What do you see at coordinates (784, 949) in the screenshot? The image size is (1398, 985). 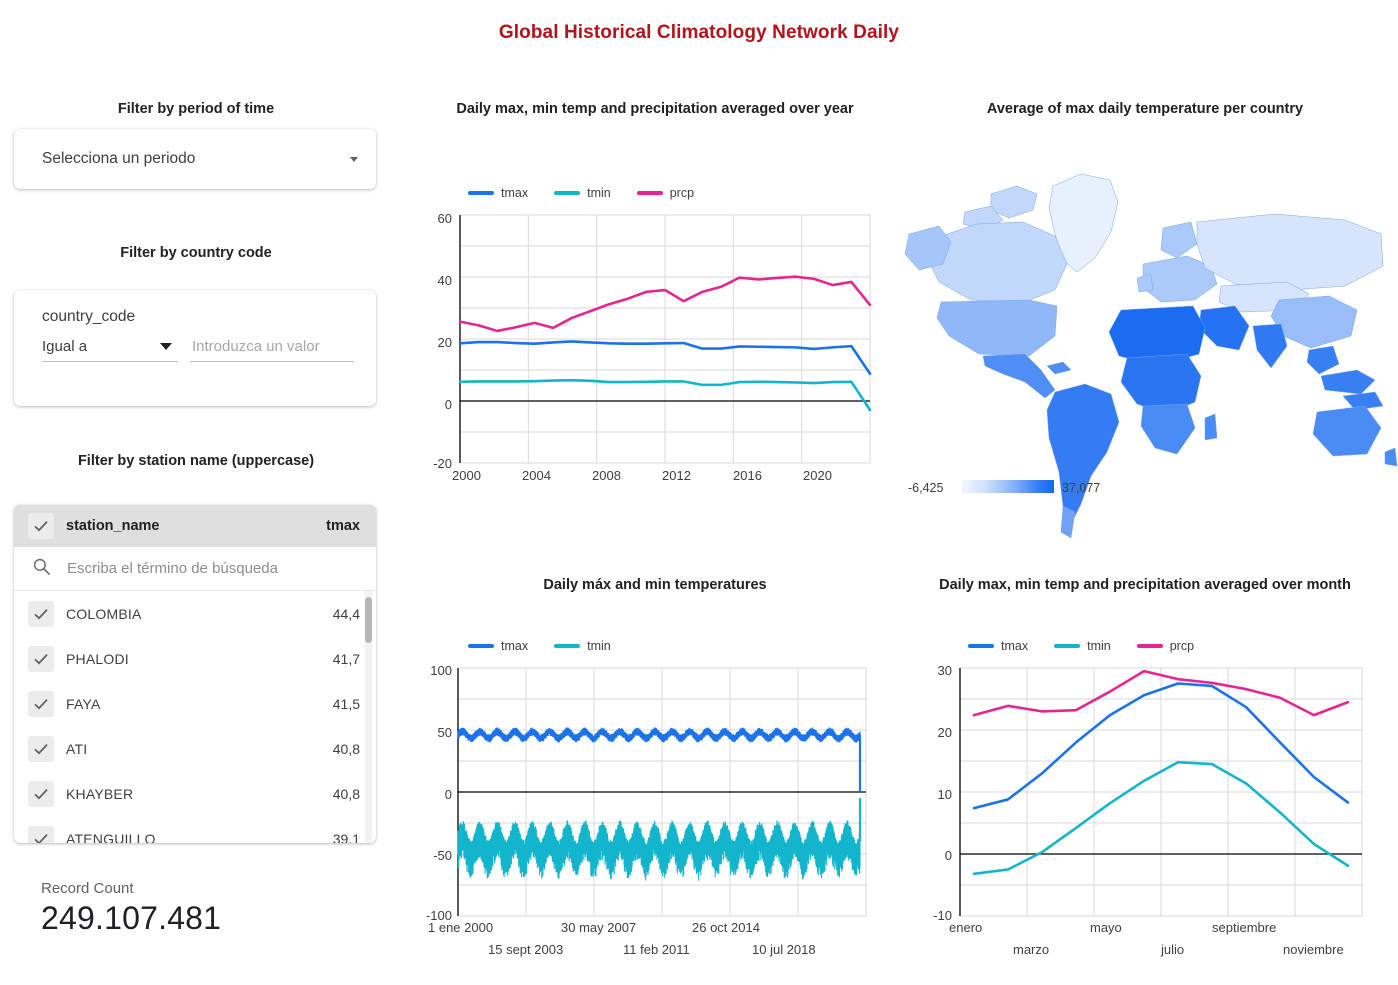 I see `daily-xtick: 10 jul 2018` at bounding box center [784, 949].